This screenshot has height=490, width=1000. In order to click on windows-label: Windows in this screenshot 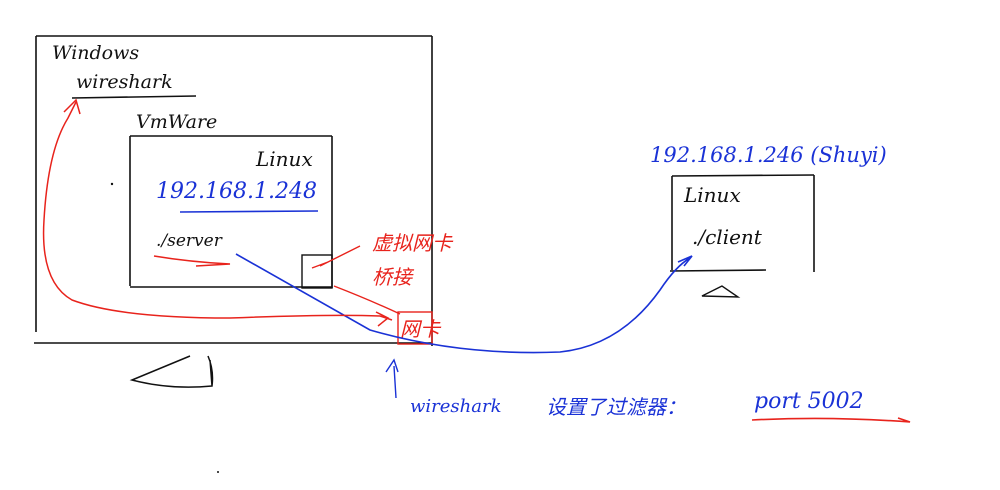, I will do `click(95, 53)`.